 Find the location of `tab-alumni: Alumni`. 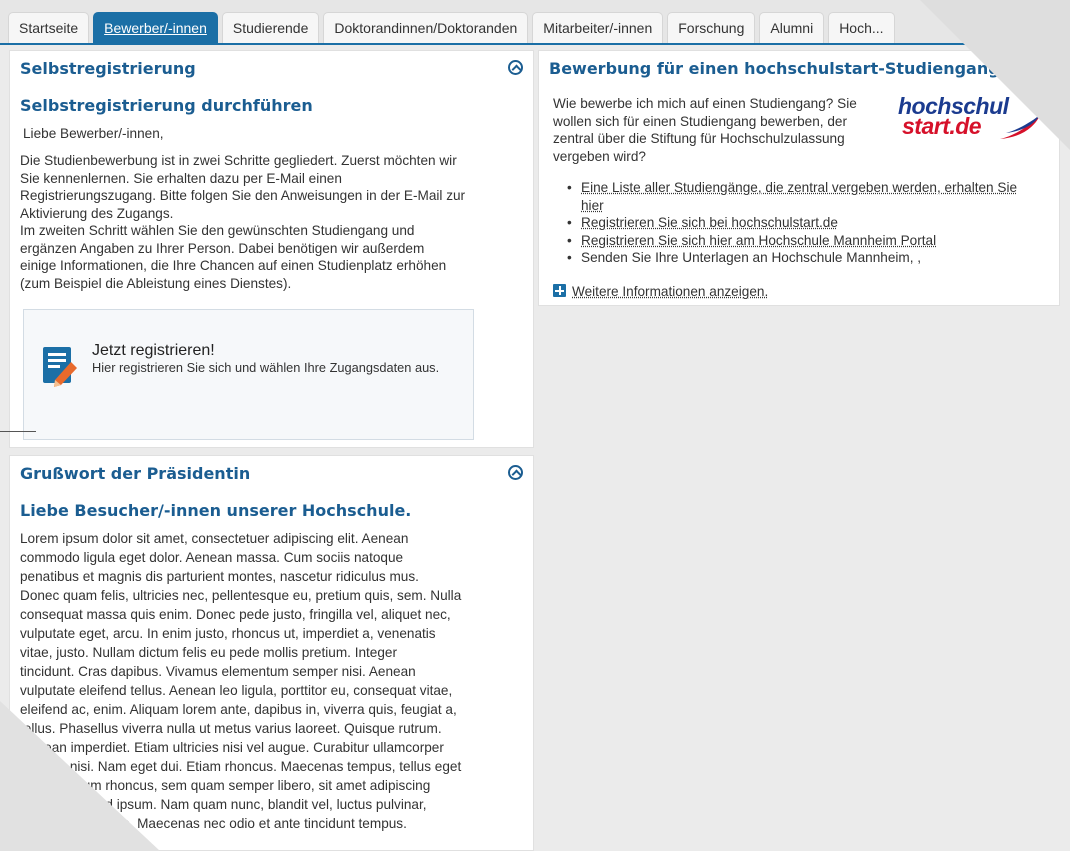

tab-alumni: Alumni is located at coordinates (792, 27).